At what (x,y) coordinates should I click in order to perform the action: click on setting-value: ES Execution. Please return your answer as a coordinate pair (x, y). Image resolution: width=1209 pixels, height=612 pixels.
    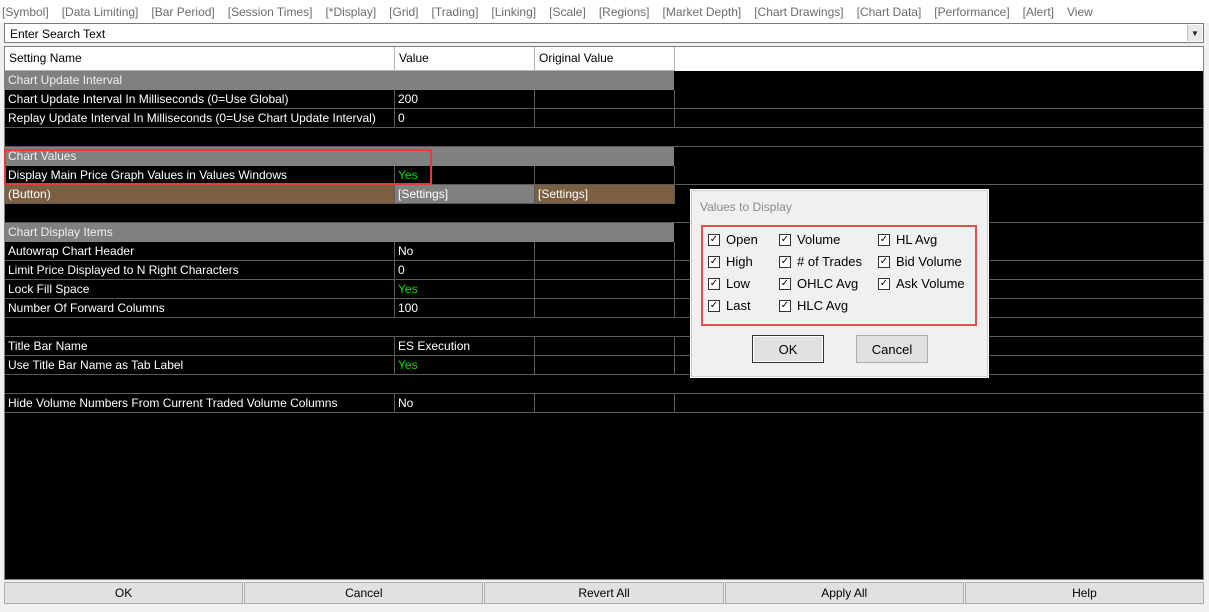
    Looking at the image, I should click on (465, 346).